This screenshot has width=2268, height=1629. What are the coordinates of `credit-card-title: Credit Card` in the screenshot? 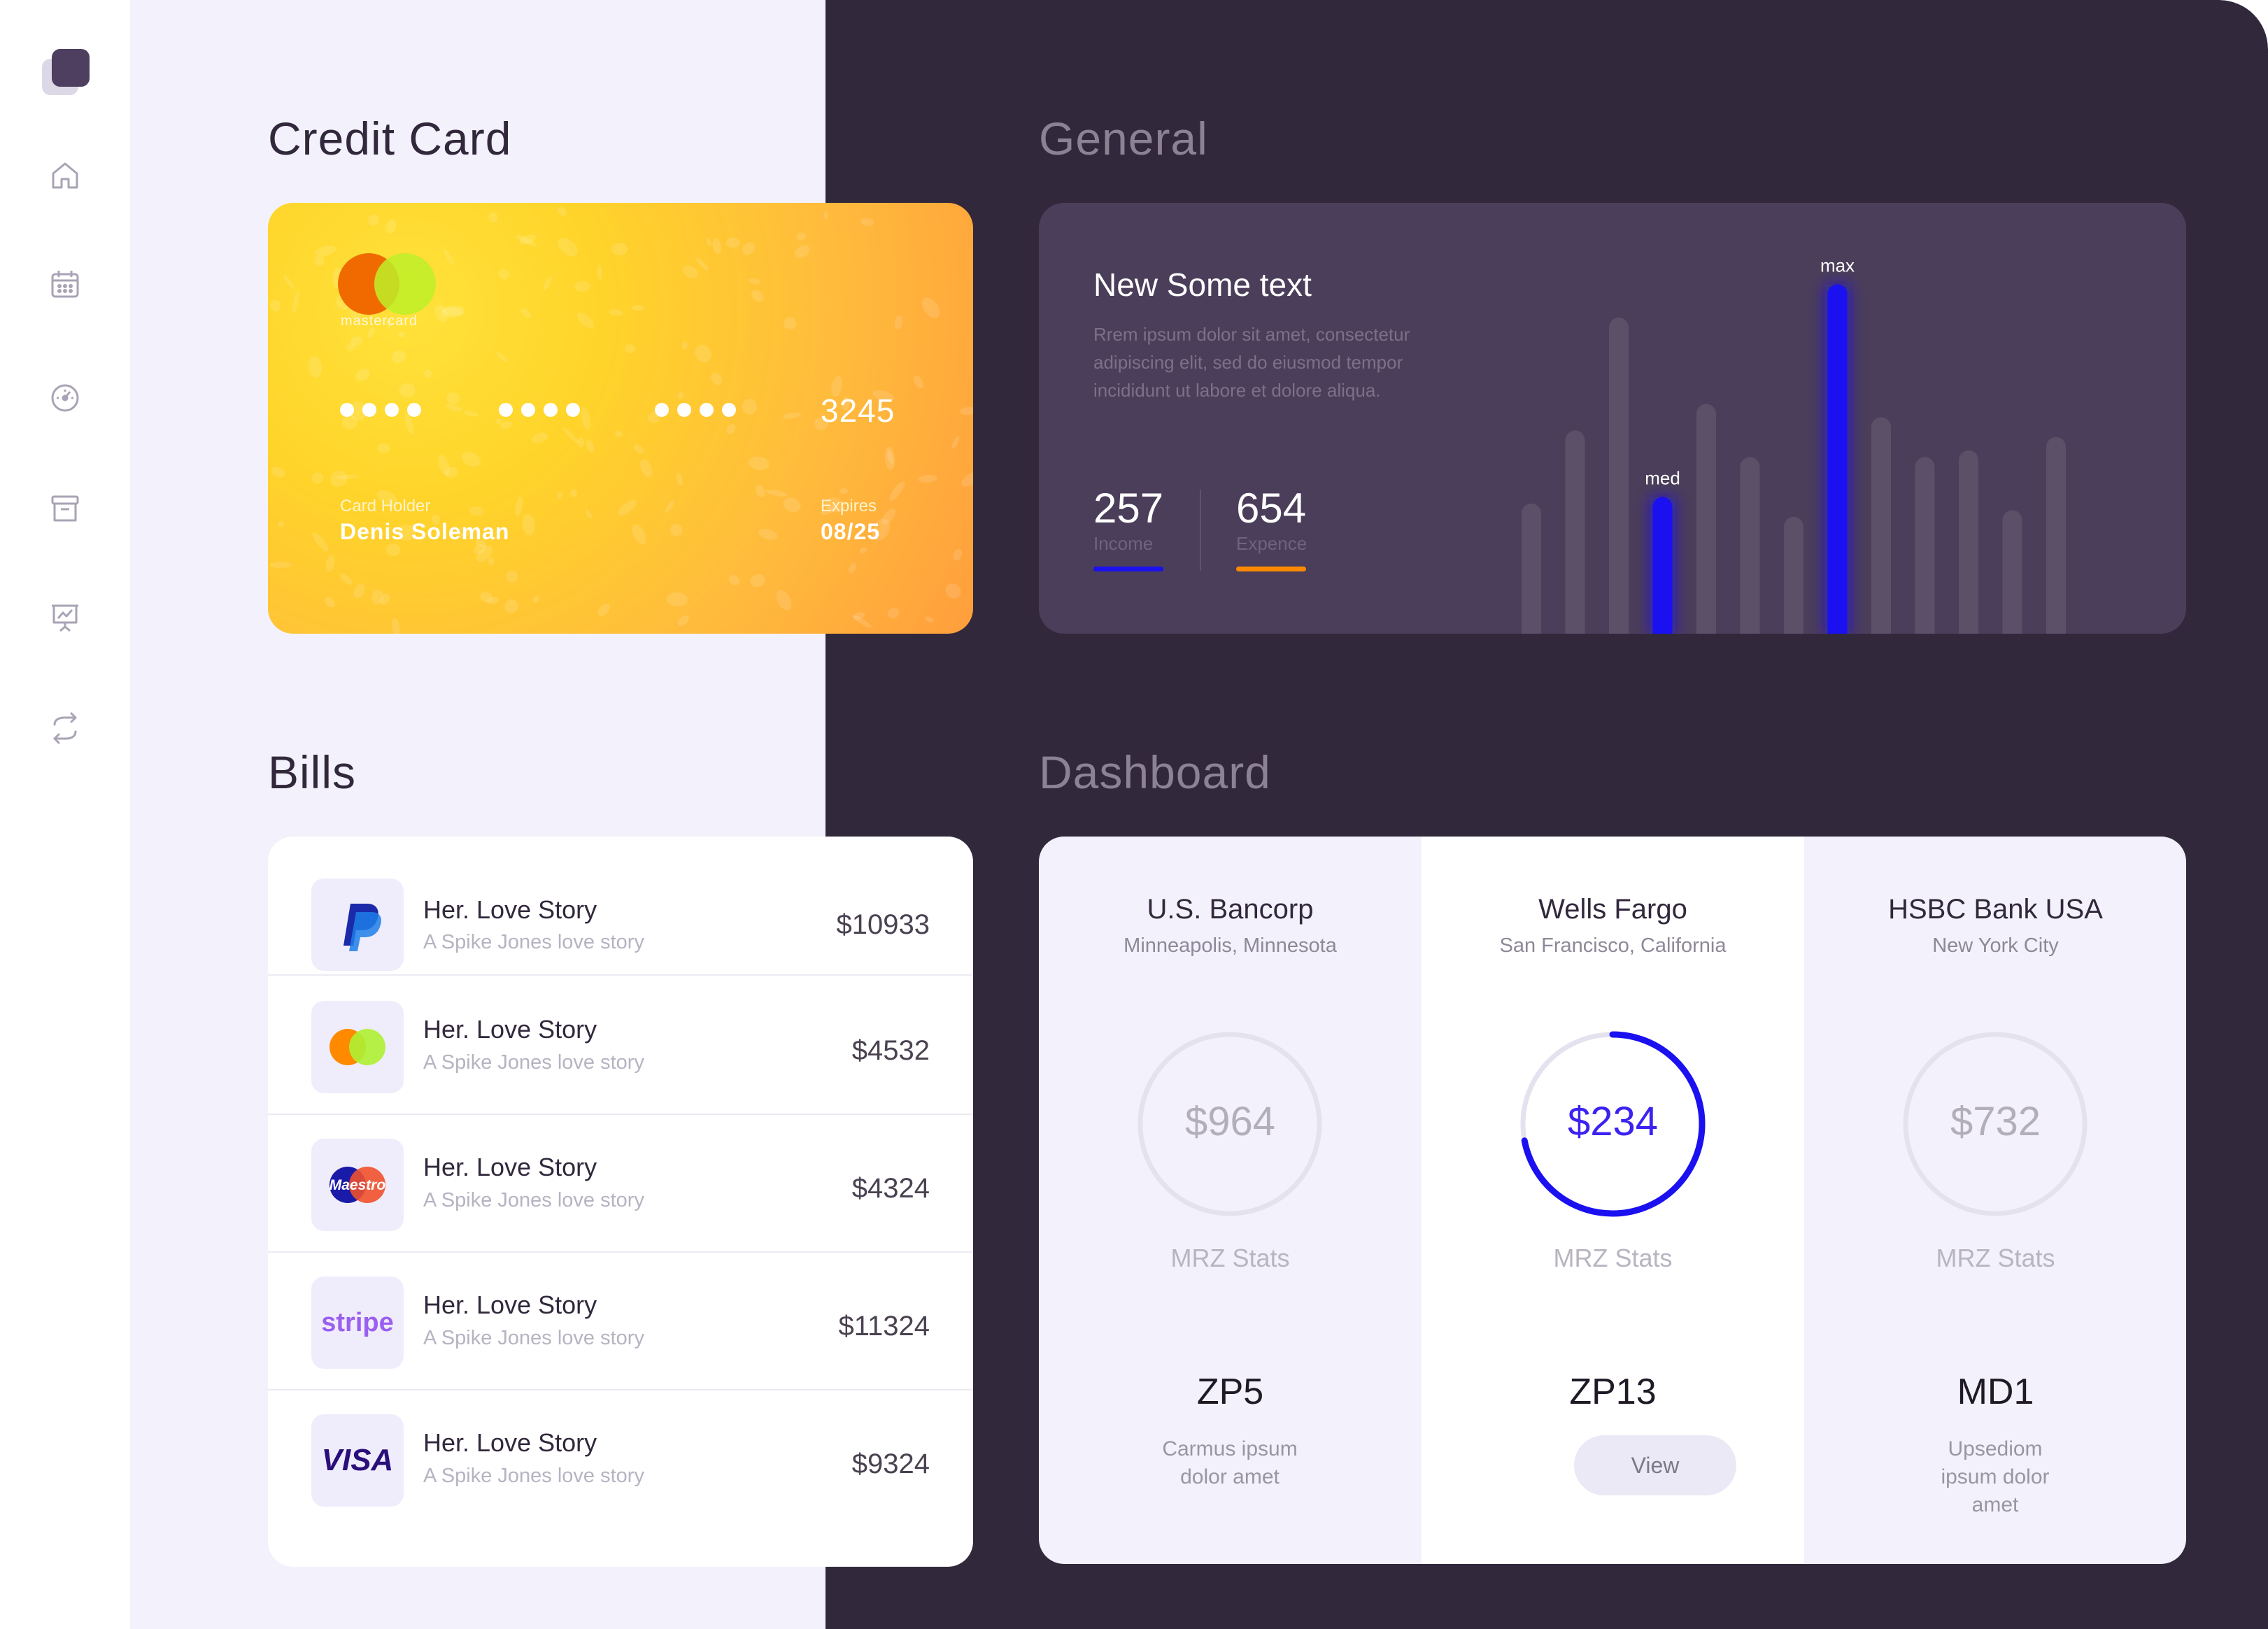 It's located at (390, 138).